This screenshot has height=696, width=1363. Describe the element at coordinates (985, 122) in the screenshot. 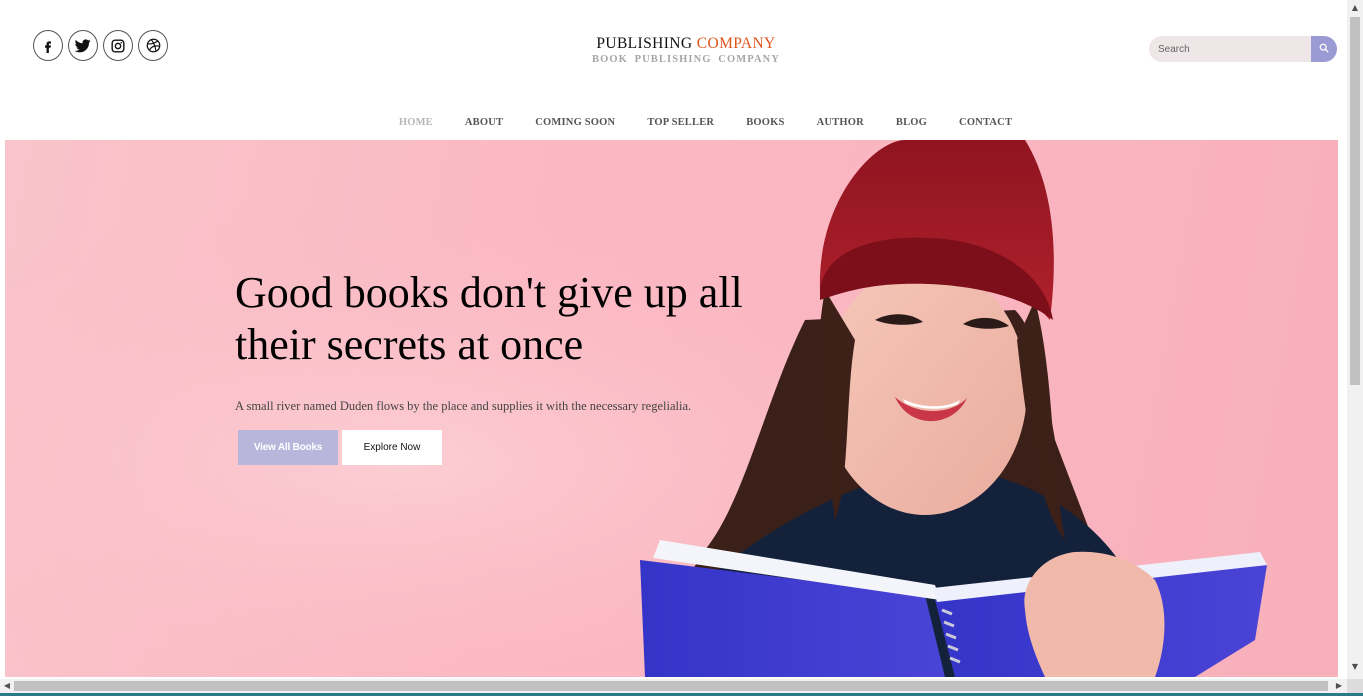

I see `nav-item-contact: CONTACT` at that location.